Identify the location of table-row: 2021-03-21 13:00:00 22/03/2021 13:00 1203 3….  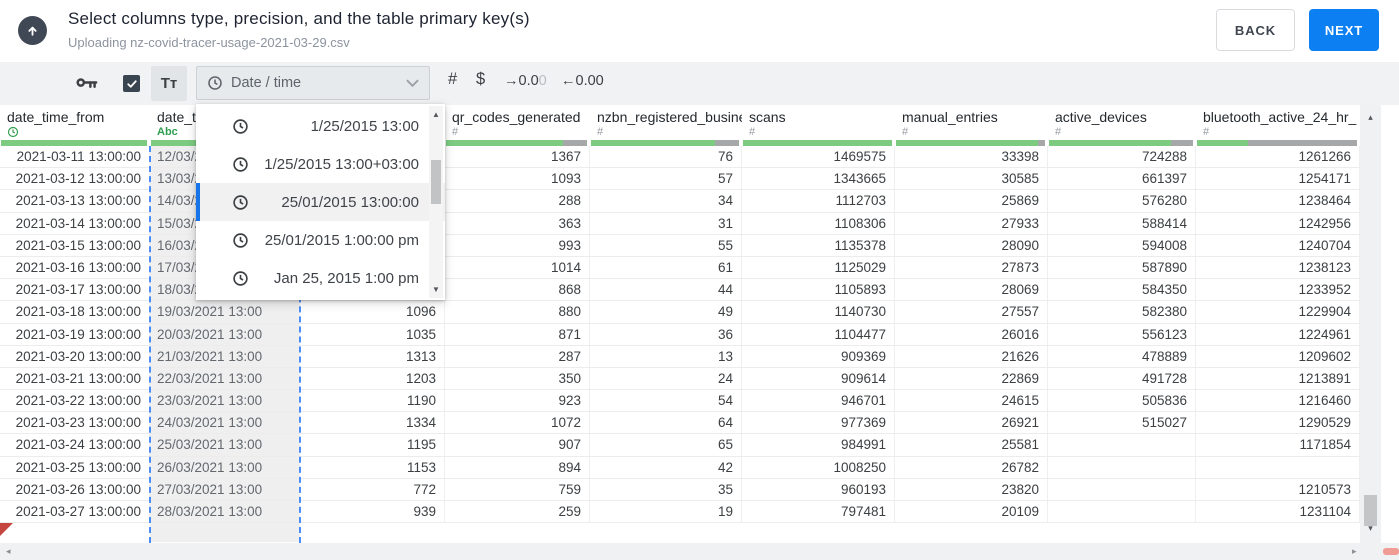
(680, 379).